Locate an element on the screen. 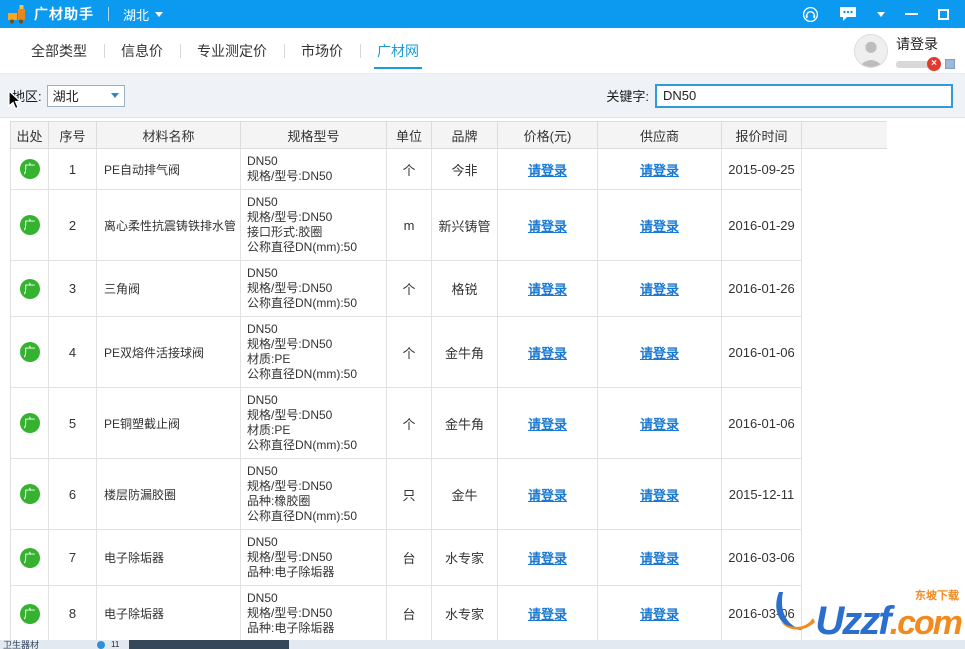  titlebar-controls is located at coordinates (883, 14).